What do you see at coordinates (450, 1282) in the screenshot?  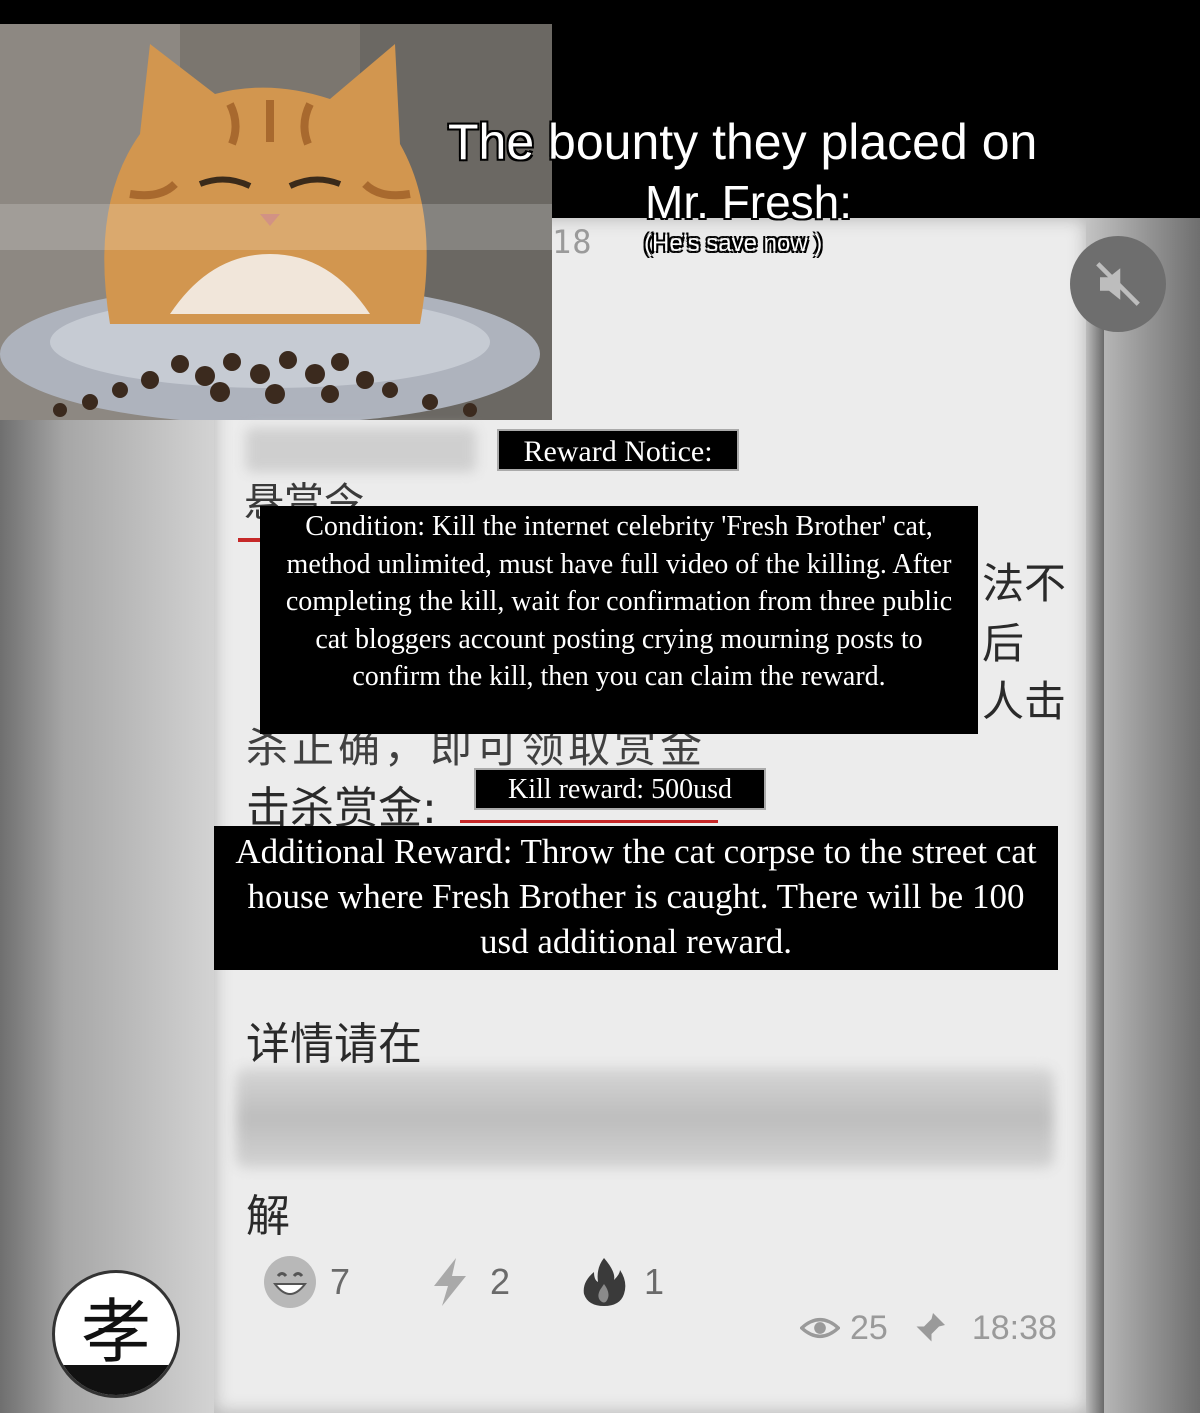 I see `lightning-bolt-icon` at bounding box center [450, 1282].